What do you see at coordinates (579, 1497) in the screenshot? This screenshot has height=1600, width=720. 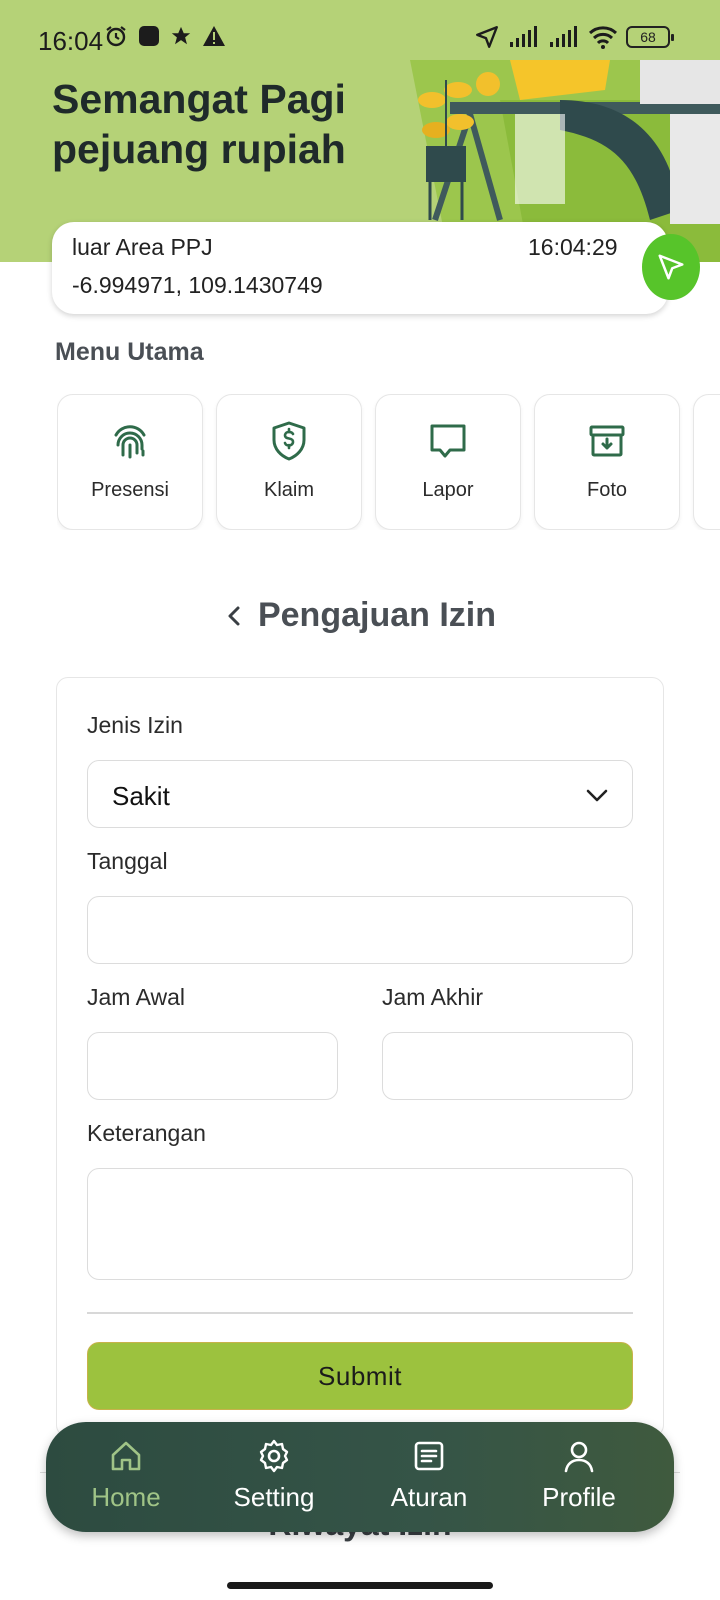 I see `nav-profile-label: Profile` at bounding box center [579, 1497].